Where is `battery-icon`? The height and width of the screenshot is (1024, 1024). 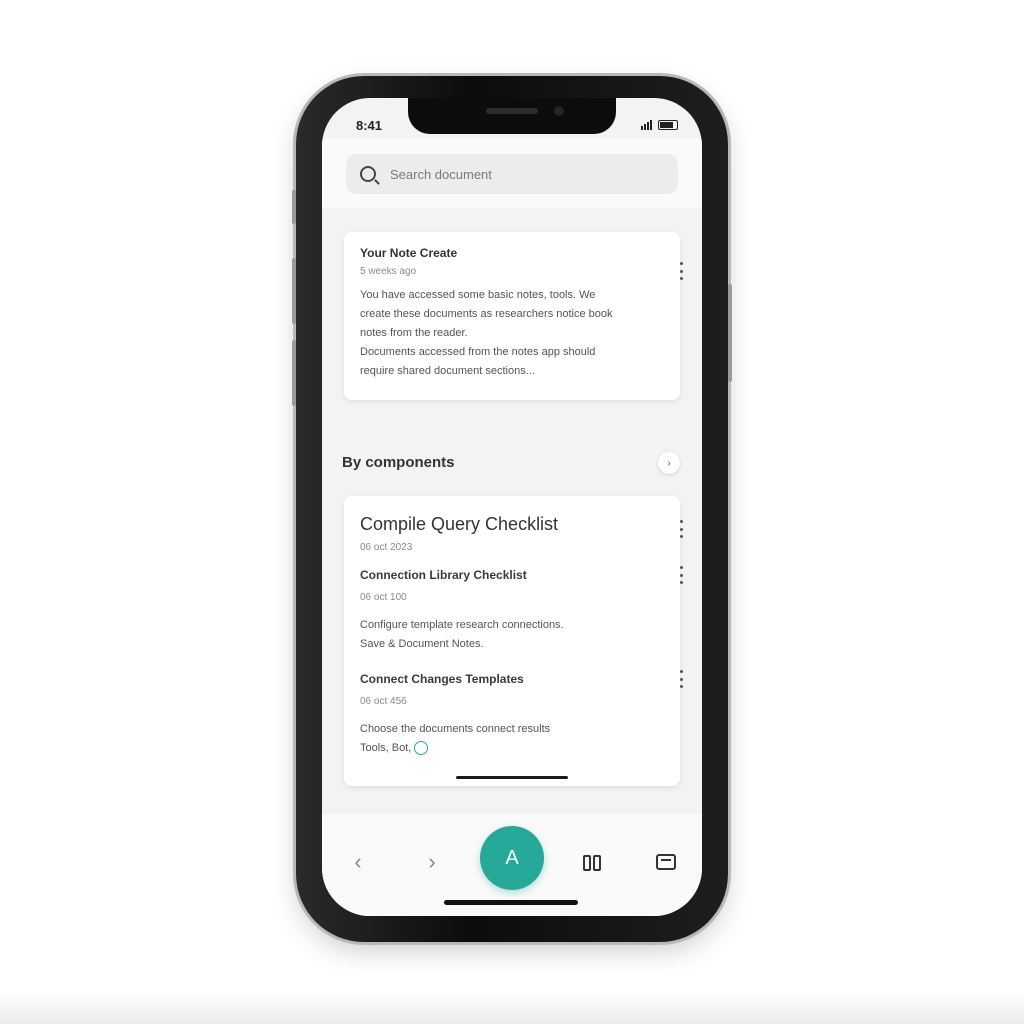
battery-icon is located at coordinates (668, 125).